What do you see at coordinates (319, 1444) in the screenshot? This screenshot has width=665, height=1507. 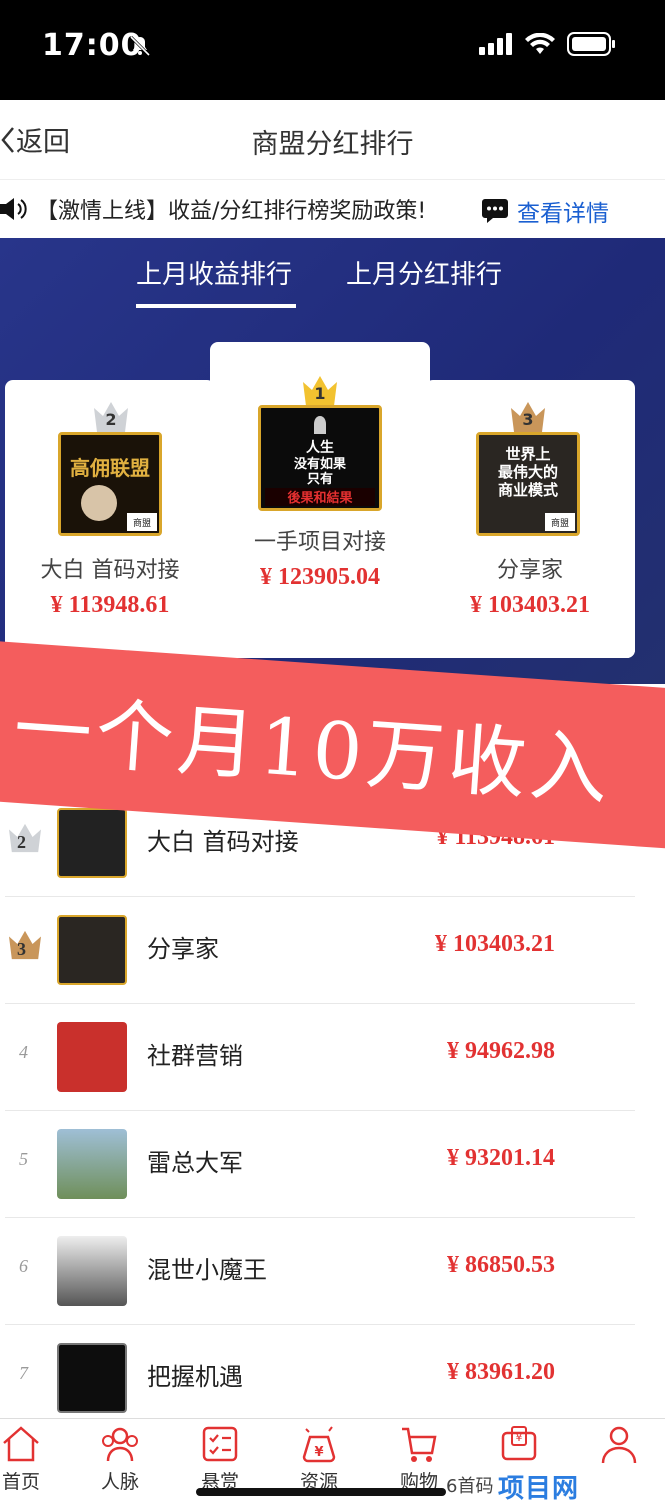 I see `resource-icon: ¥` at bounding box center [319, 1444].